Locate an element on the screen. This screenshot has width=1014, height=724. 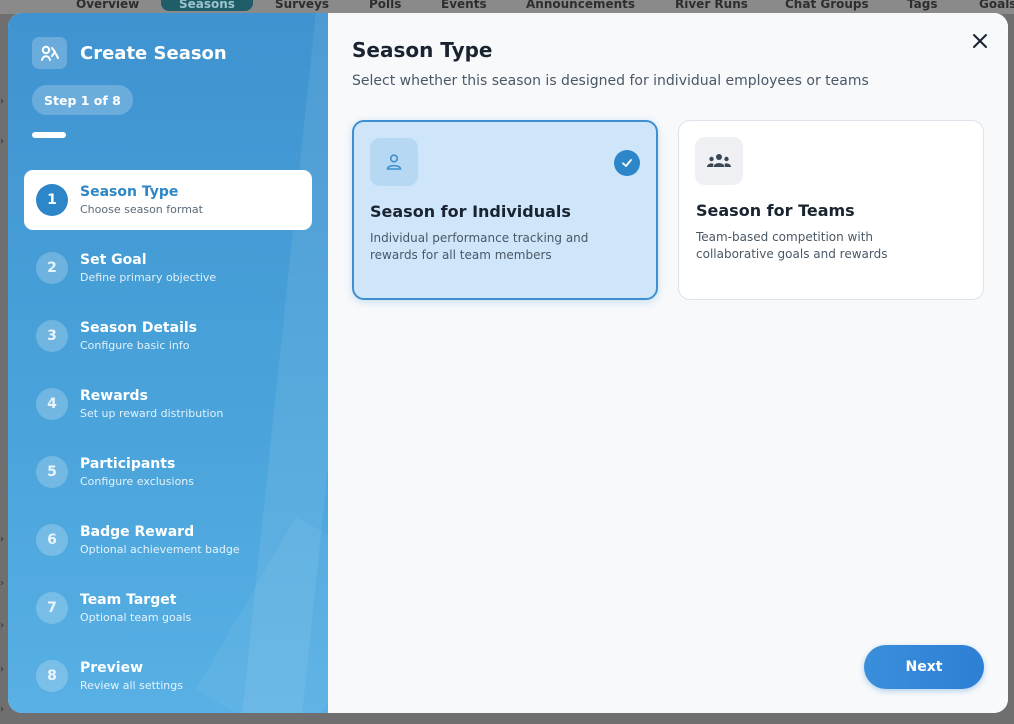
progress-bar is located at coordinates (49, 135).